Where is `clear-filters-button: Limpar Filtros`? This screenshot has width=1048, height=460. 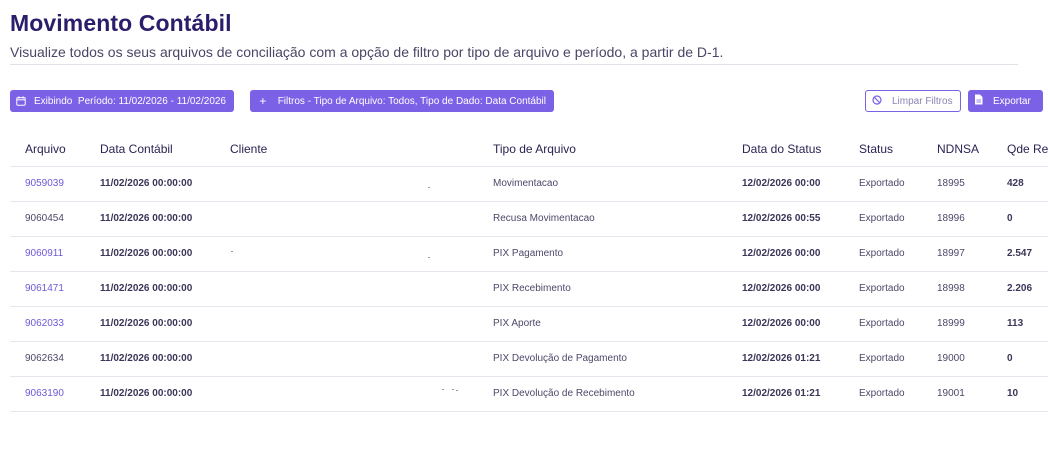
clear-filters-button: Limpar Filtros is located at coordinates (913, 101).